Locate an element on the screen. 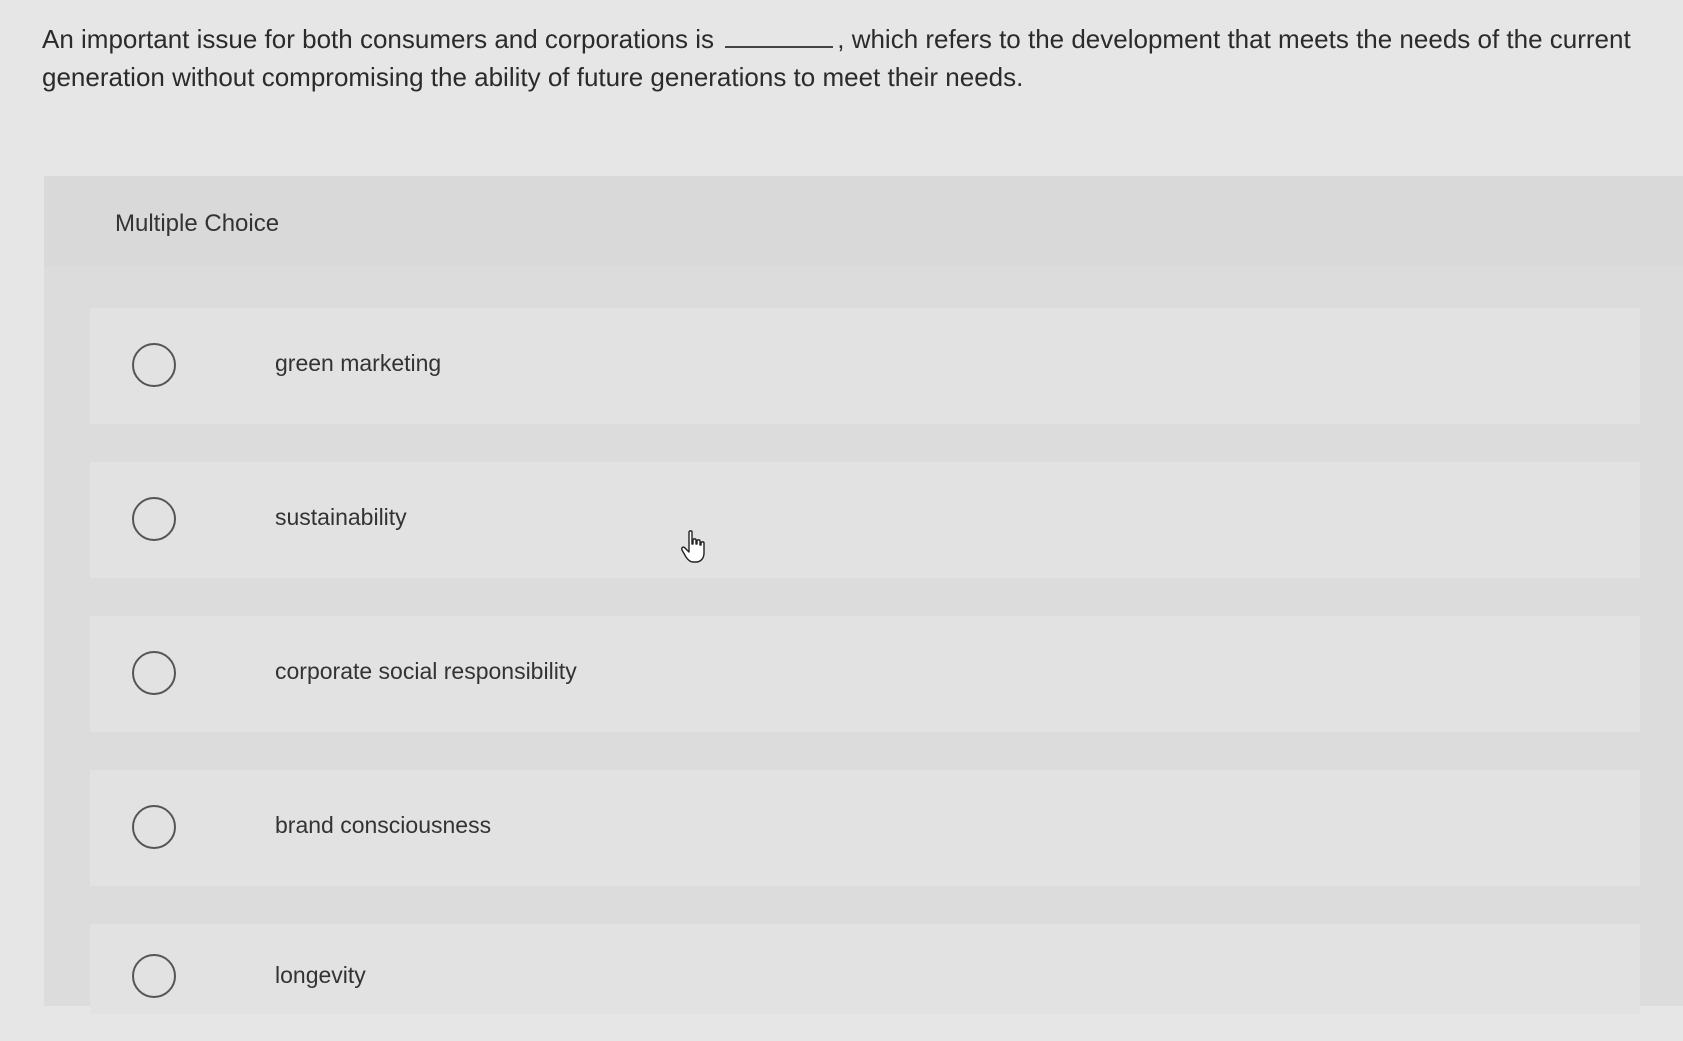 This screenshot has width=1683, height=1041. multiple-choice-title: Multiple Choice is located at coordinates (197, 223).